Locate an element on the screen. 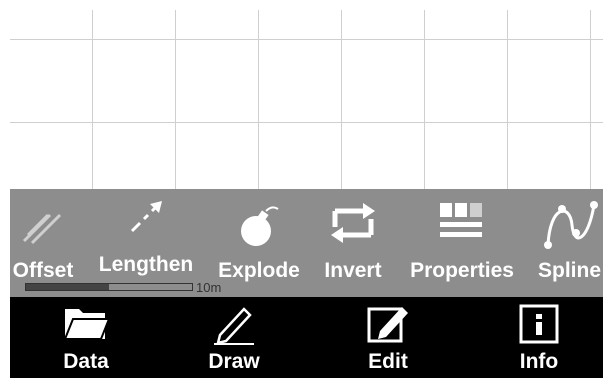 The height and width of the screenshot is (378, 603). tab-info: Info is located at coordinates (534, 337).